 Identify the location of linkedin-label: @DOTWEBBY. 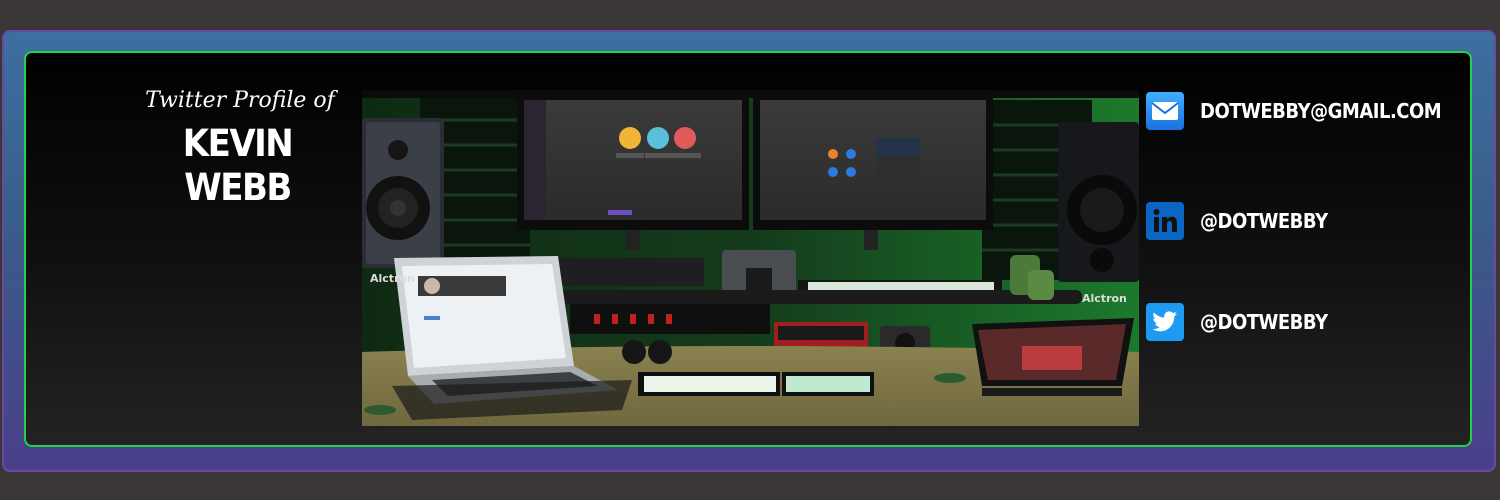
(1264, 221).